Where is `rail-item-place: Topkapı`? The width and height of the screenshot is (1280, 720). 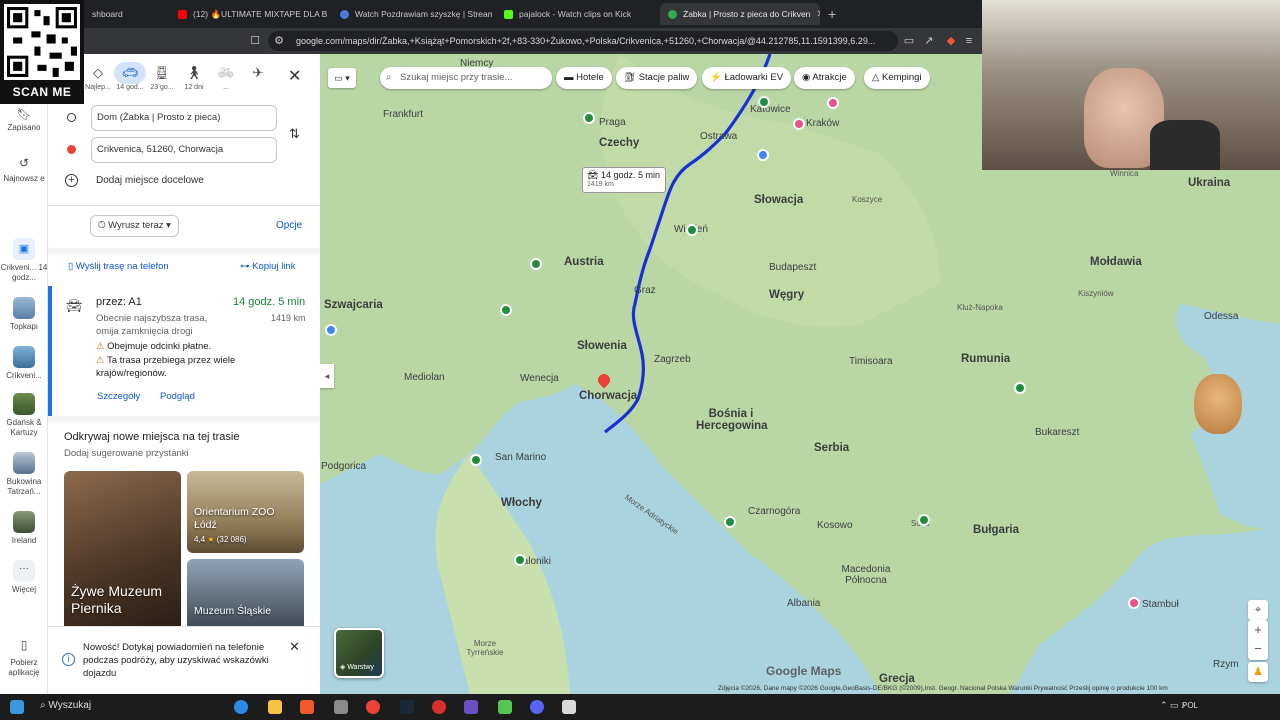 rail-item-place: Topkapı is located at coordinates (24, 314).